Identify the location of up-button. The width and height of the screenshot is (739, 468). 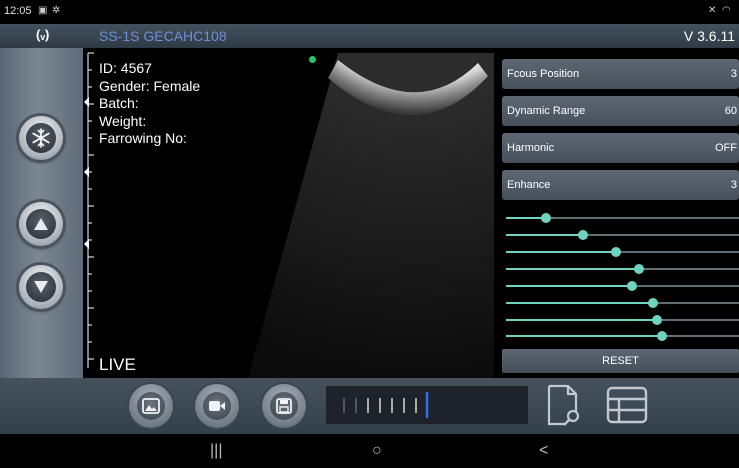
(41, 224).